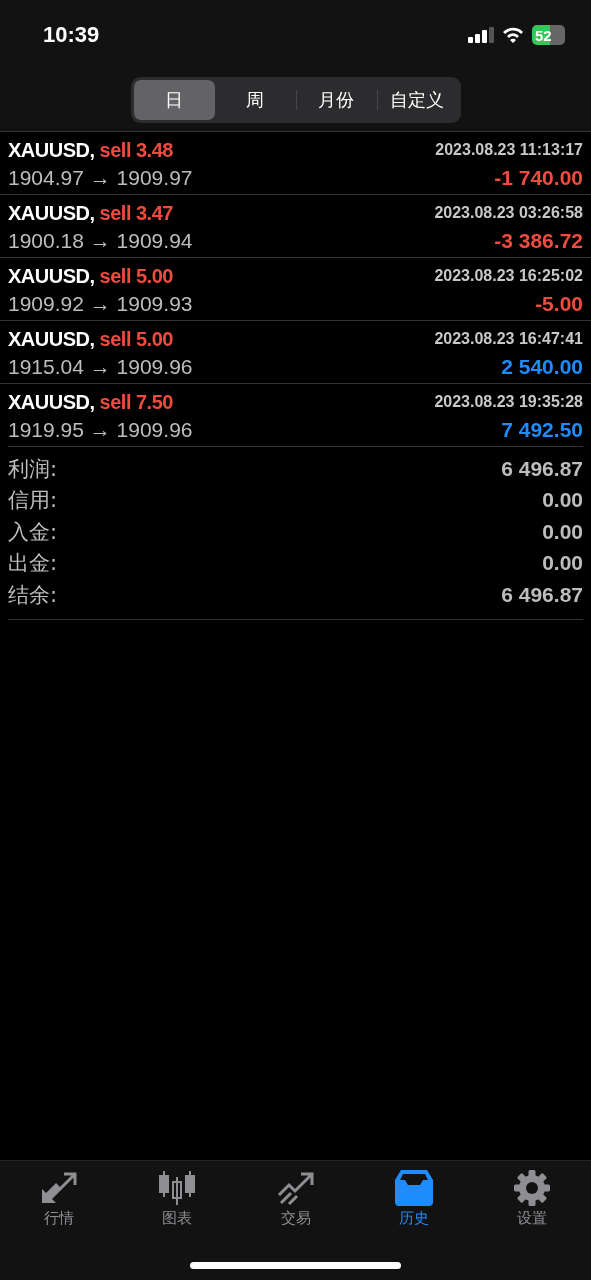 This screenshot has width=591, height=1280. Describe the element at coordinates (508, 339) in the screenshot. I see `trade-time: 2023.08.23 16:47:41` at that location.